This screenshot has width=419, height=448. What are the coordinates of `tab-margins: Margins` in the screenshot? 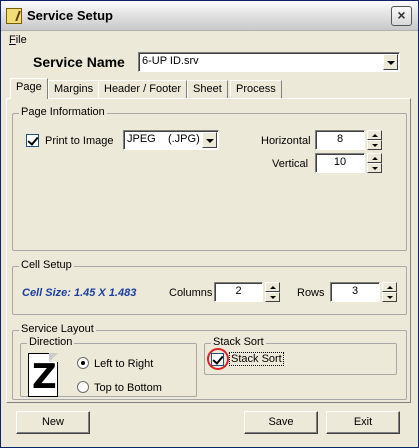 It's located at (74, 89).